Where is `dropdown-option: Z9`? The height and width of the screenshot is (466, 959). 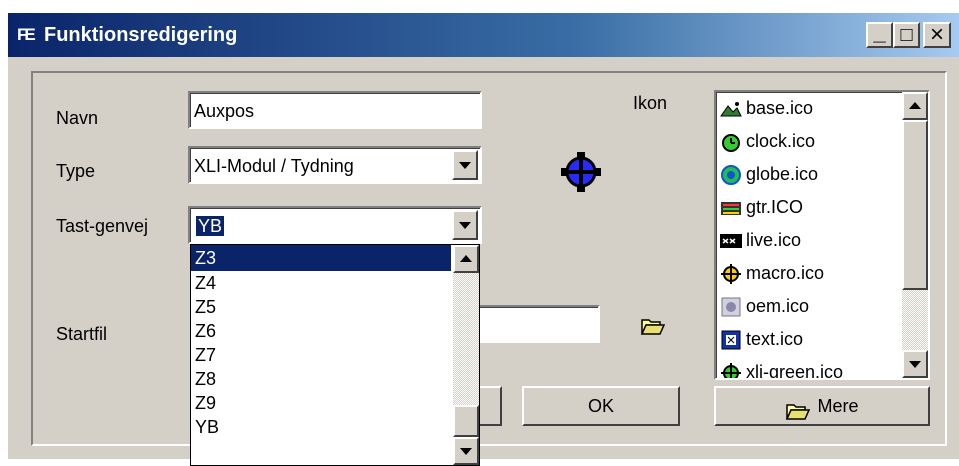 dropdown-option: Z9 is located at coordinates (205, 403).